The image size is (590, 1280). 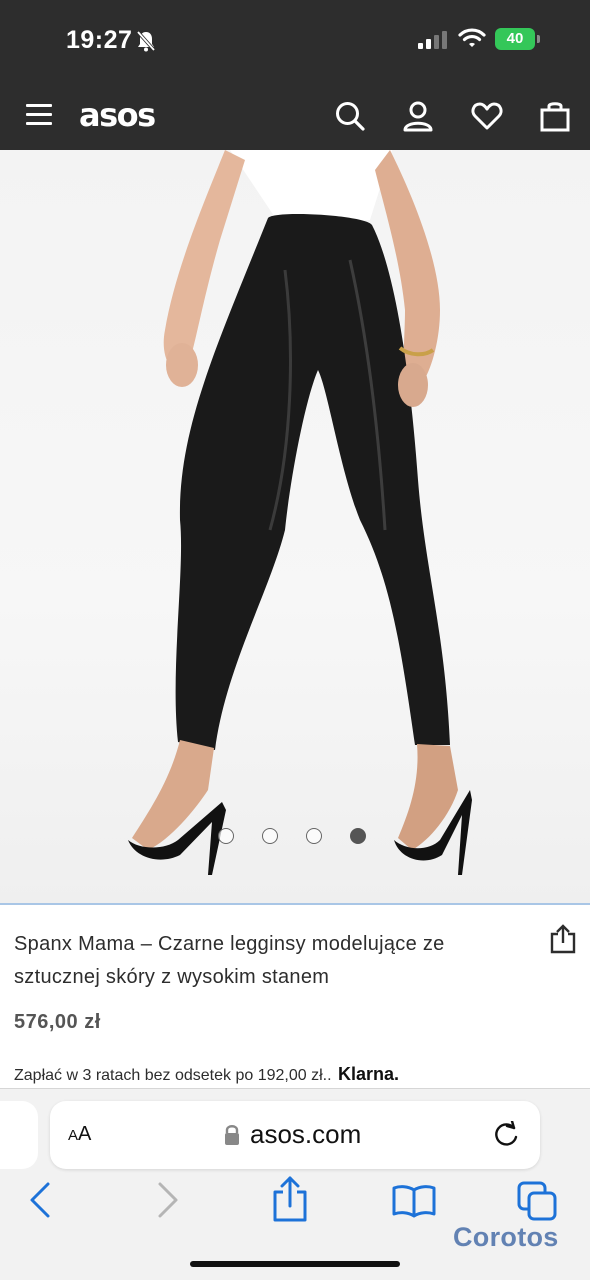 I want to click on battery-tip, so click(x=538, y=39).